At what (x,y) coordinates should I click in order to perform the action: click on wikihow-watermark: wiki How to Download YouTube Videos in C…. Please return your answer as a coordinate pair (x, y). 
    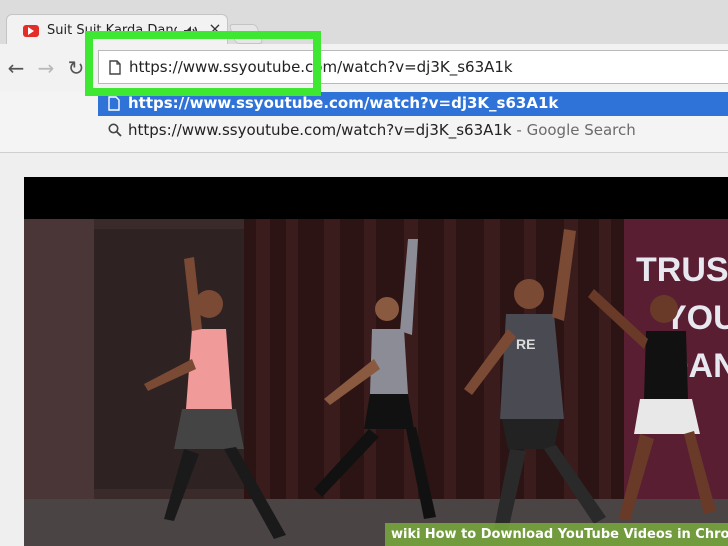
    Looking at the image, I should click on (556, 534).